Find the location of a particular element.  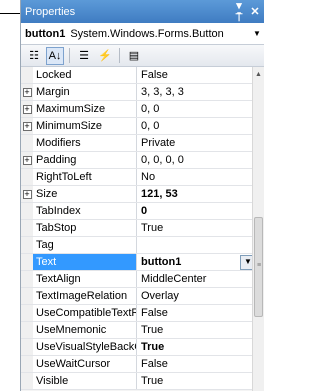

property-value-text: Private is located at coordinates (158, 143).